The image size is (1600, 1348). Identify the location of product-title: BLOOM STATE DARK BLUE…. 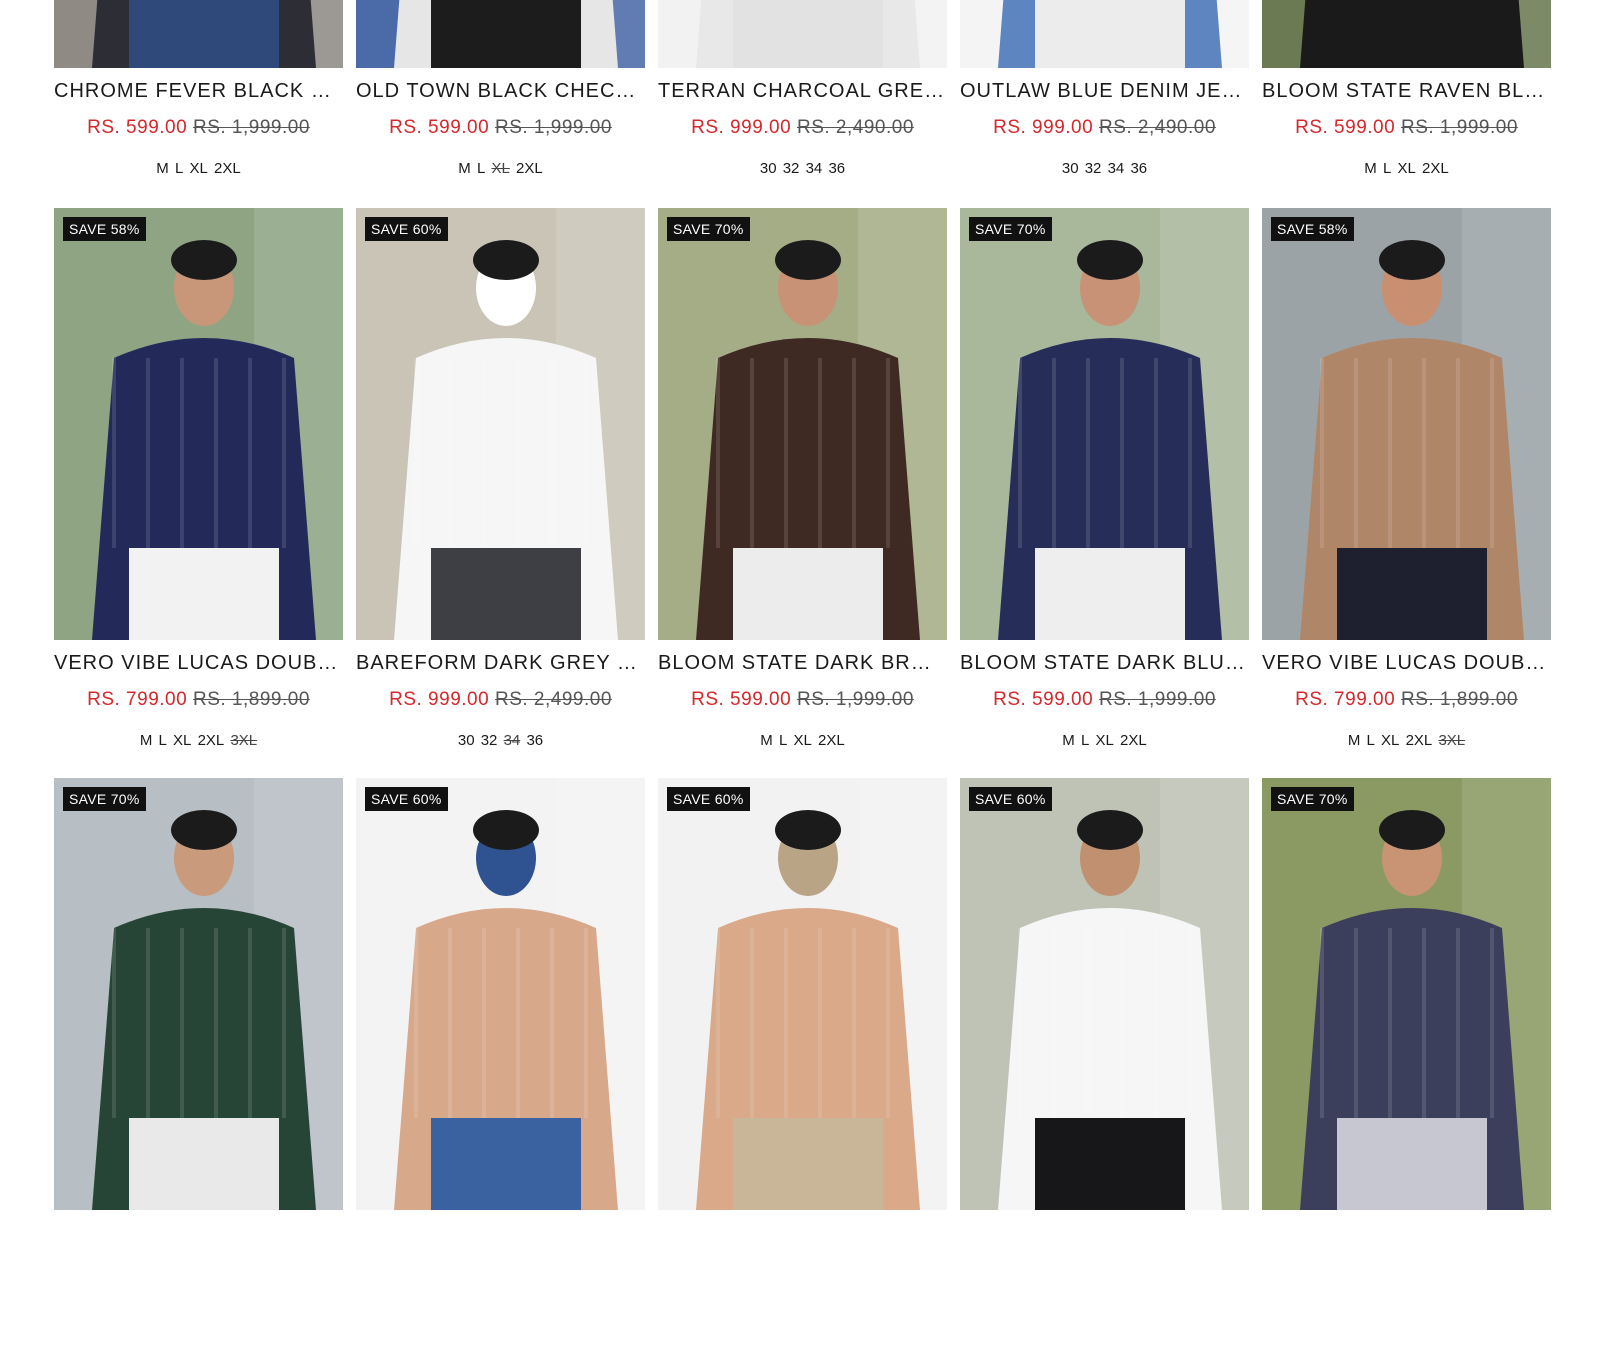
(1104, 663).